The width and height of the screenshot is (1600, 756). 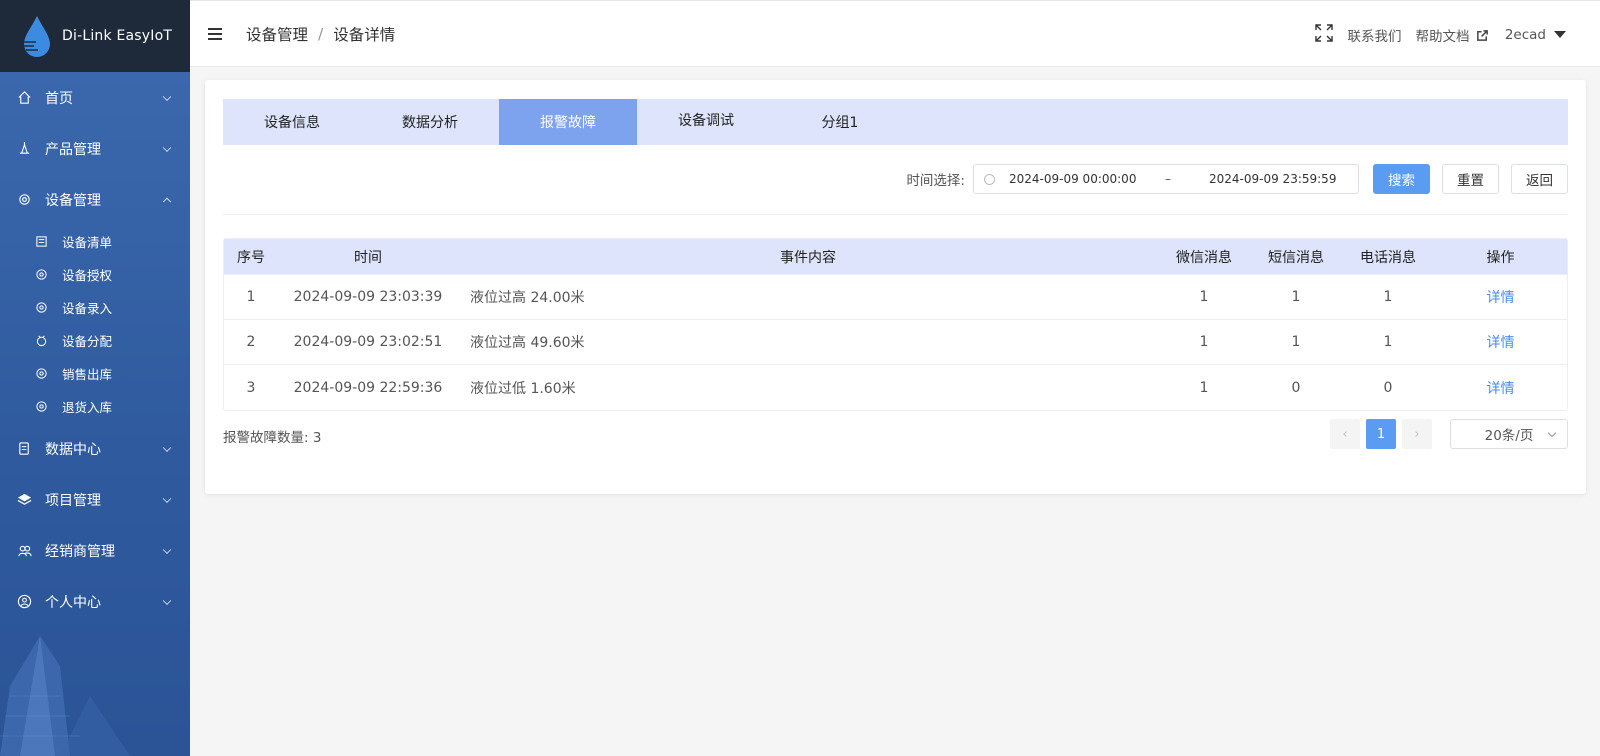 What do you see at coordinates (24, 200) in the screenshot?
I see `device-icon` at bounding box center [24, 200].